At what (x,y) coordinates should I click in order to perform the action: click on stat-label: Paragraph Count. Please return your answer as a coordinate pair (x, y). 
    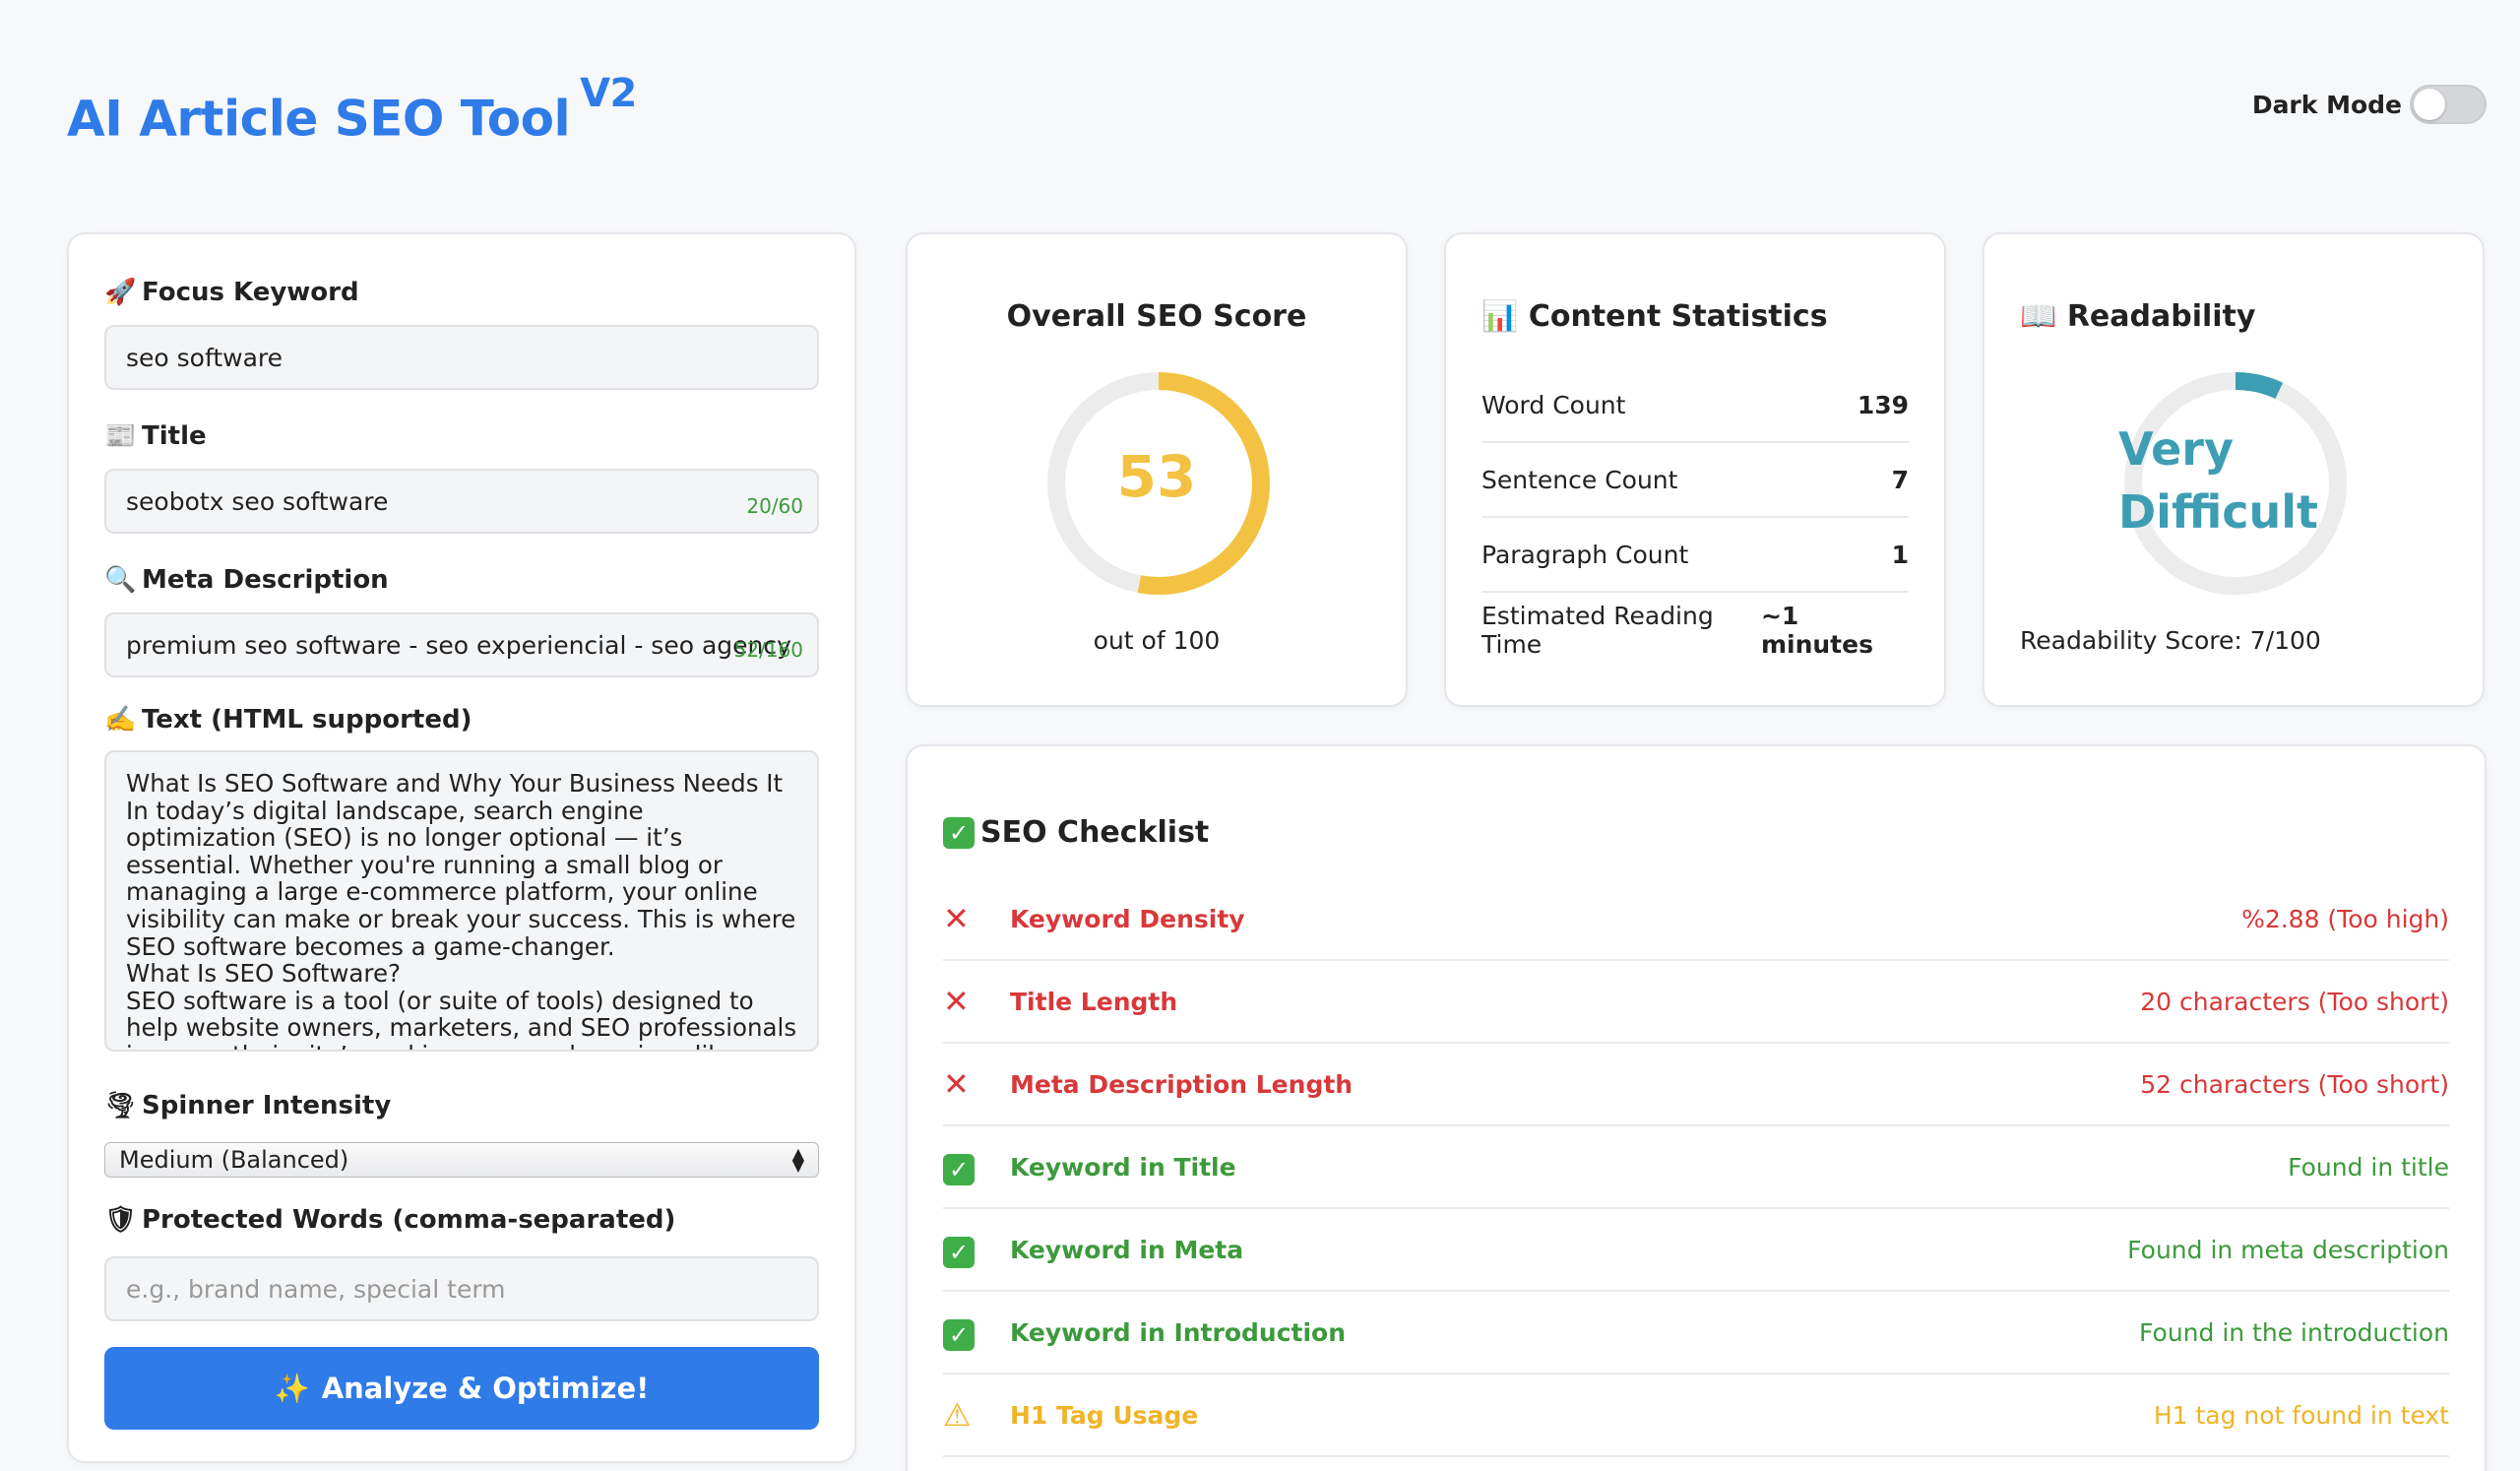
    Looking at the image, I should click on (1585, 554).